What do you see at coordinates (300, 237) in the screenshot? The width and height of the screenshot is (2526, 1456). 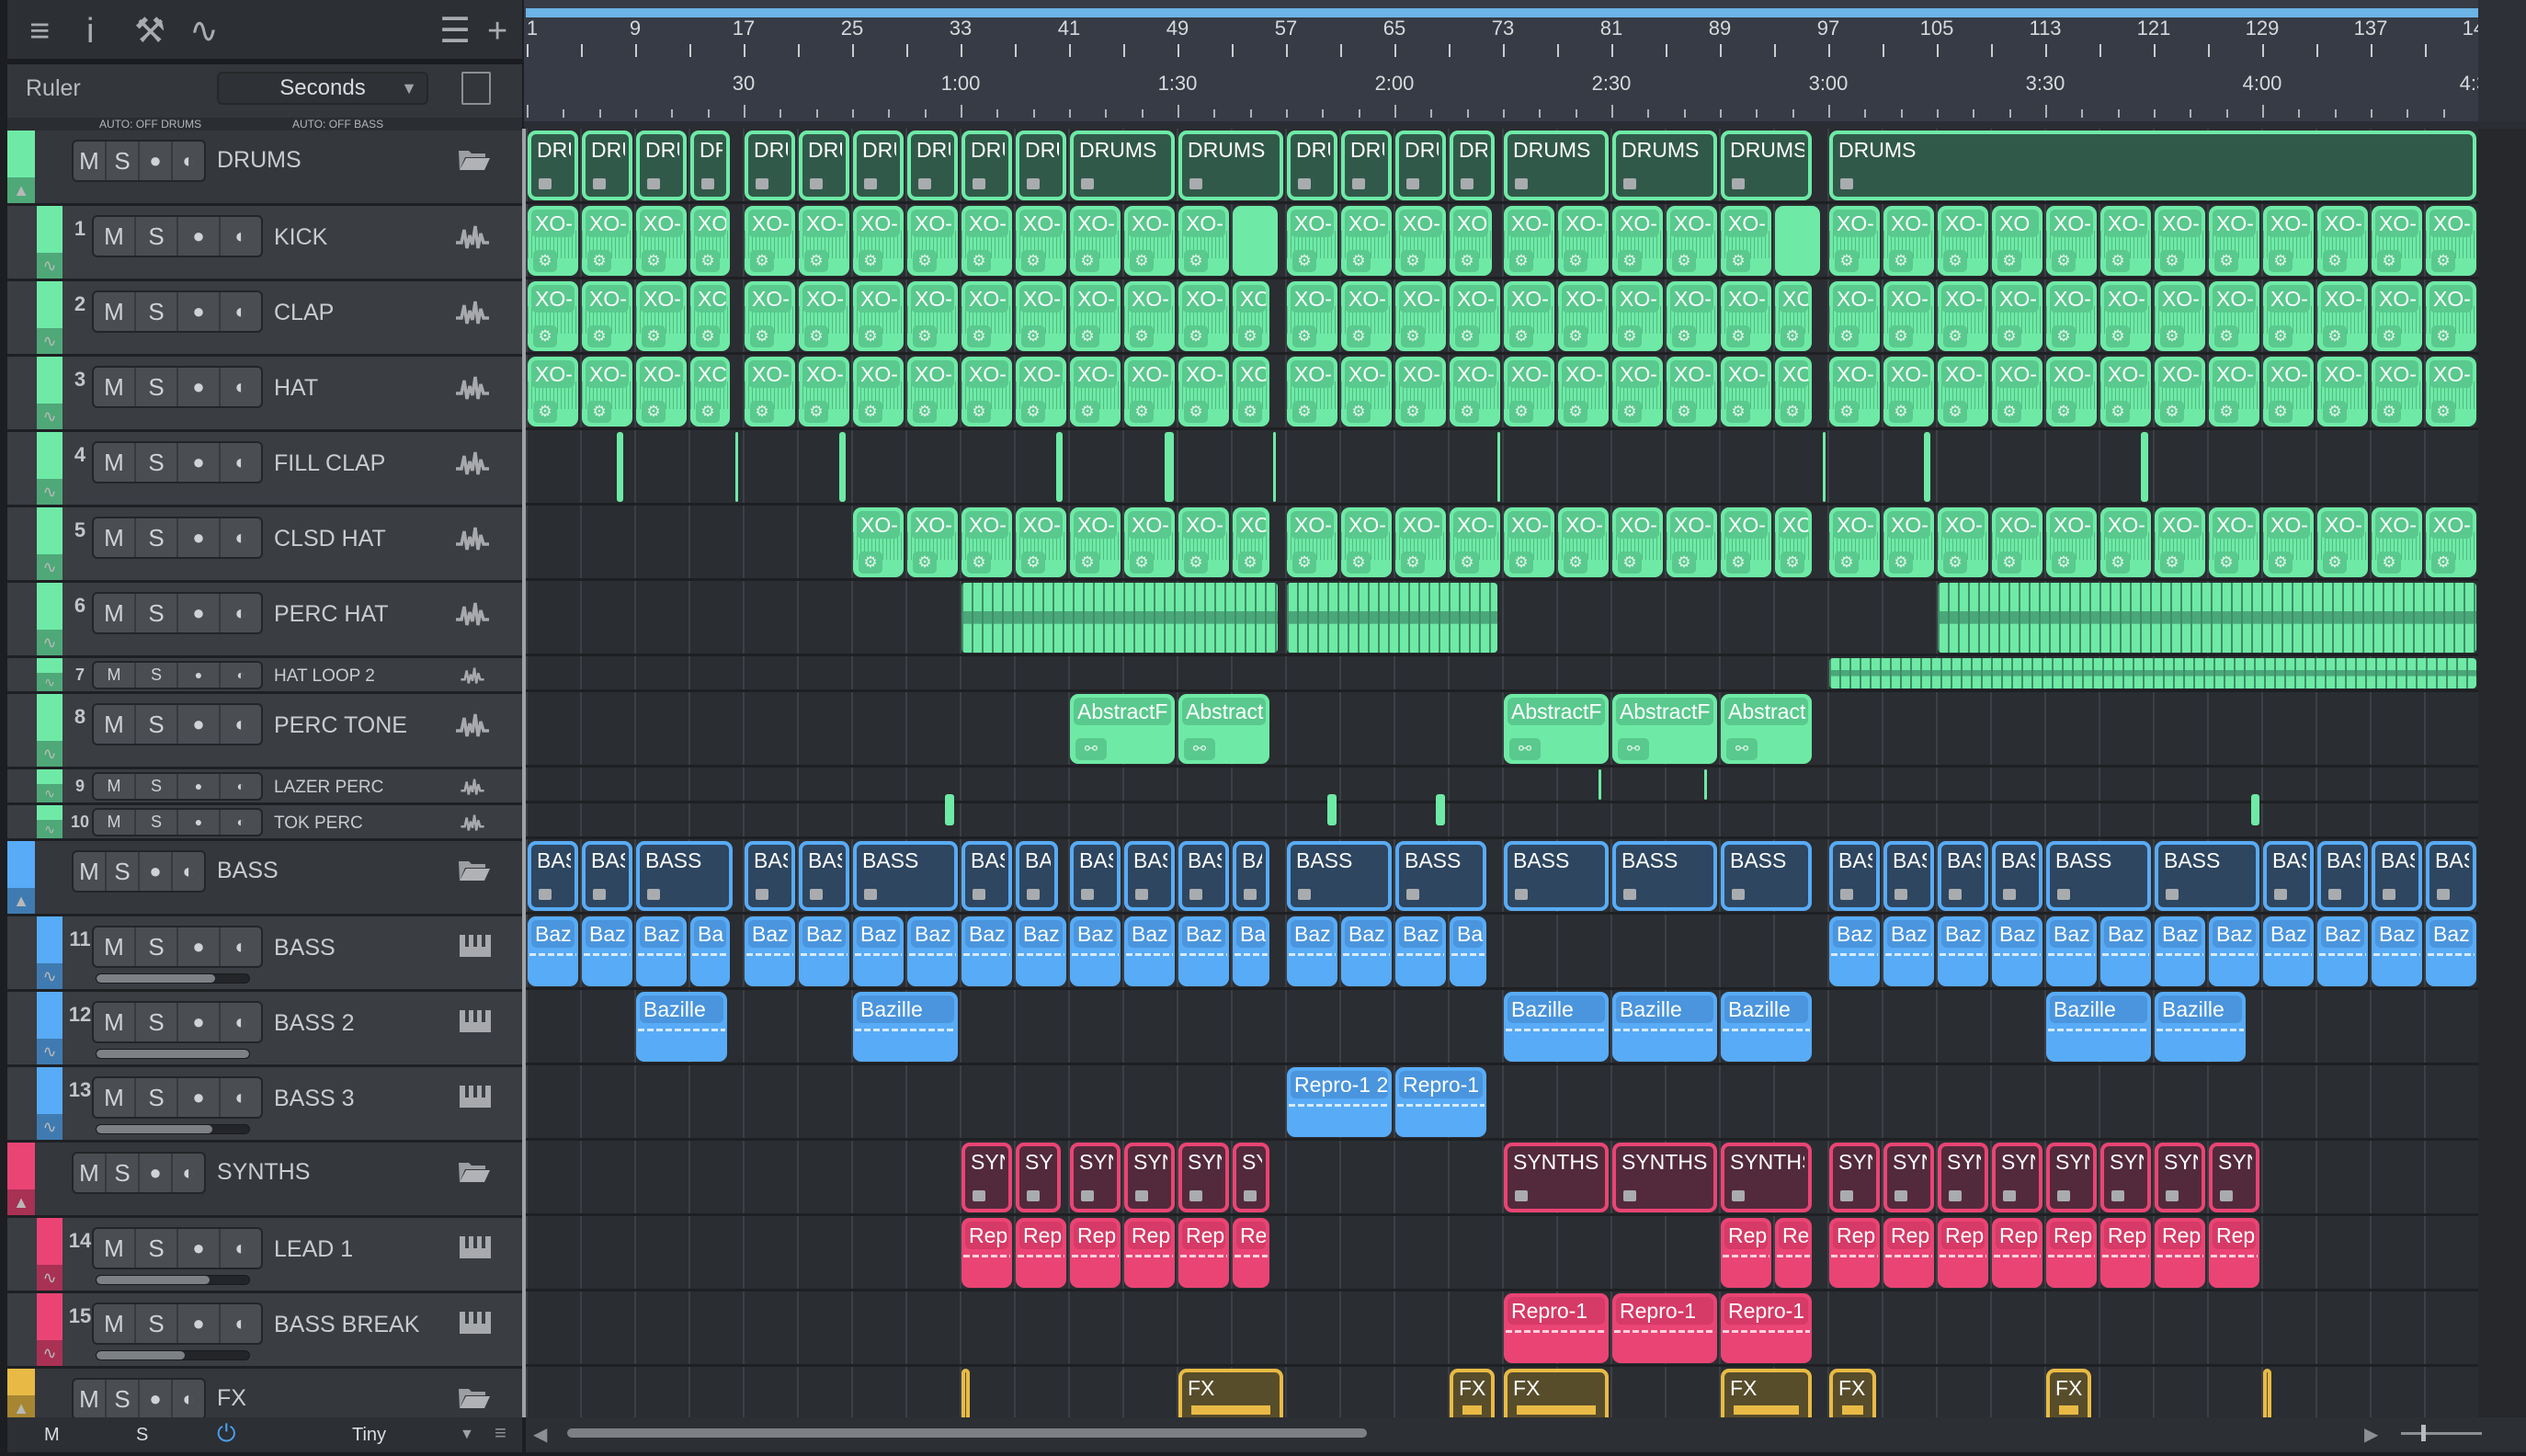 I see `track-name: KICK` at bounding box center [300, 237].